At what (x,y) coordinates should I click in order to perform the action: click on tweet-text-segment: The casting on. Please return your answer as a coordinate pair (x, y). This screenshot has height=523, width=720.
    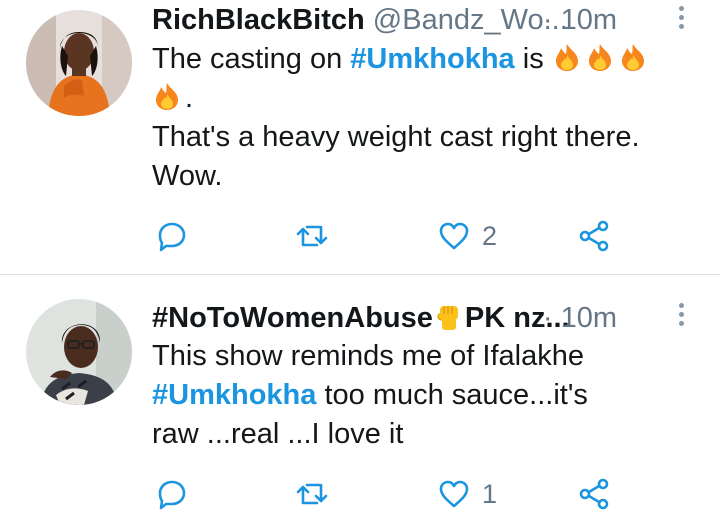
    Looking at the image, I should click on (251, 59).